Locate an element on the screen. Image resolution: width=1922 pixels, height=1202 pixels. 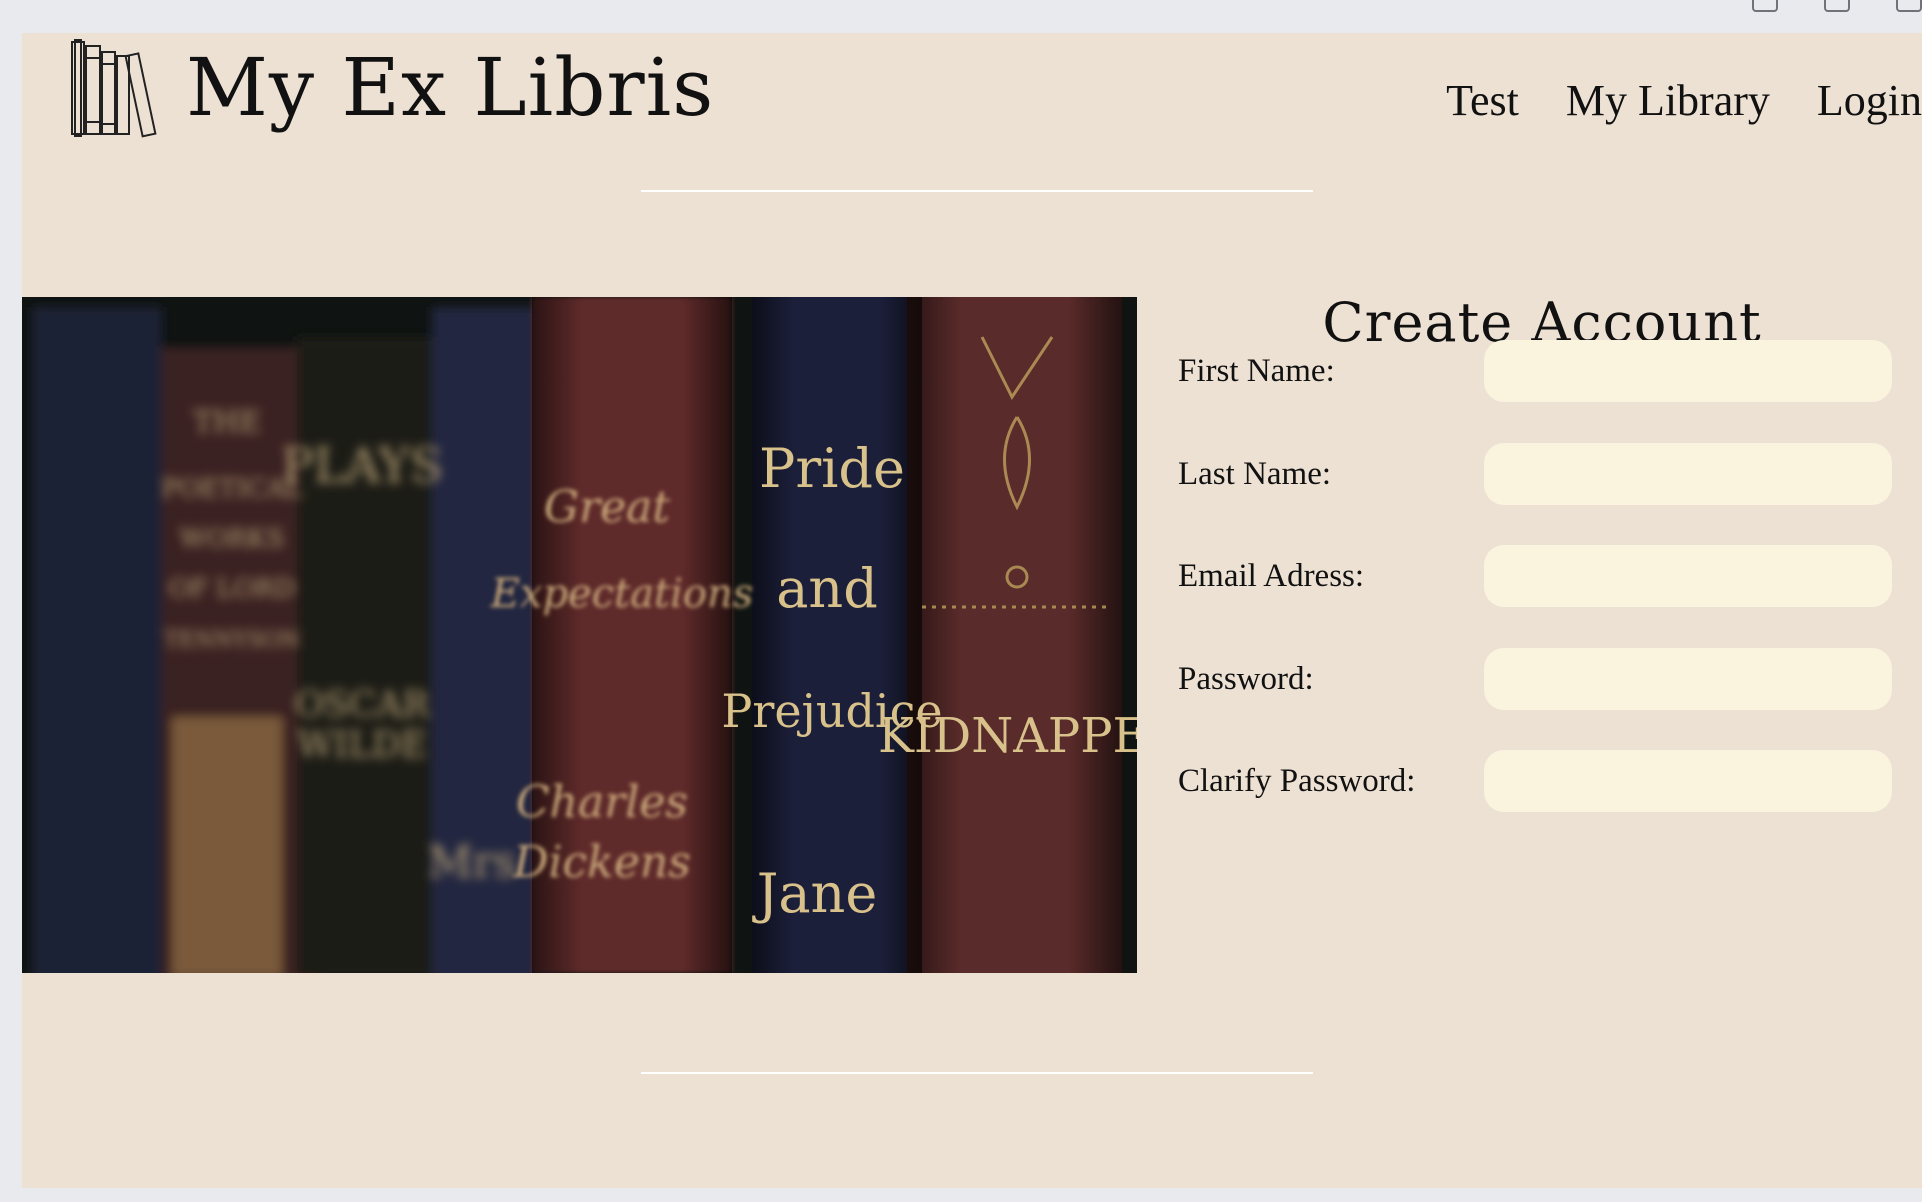
nav-my-library: My Library is located at coordinates (1668, 100).